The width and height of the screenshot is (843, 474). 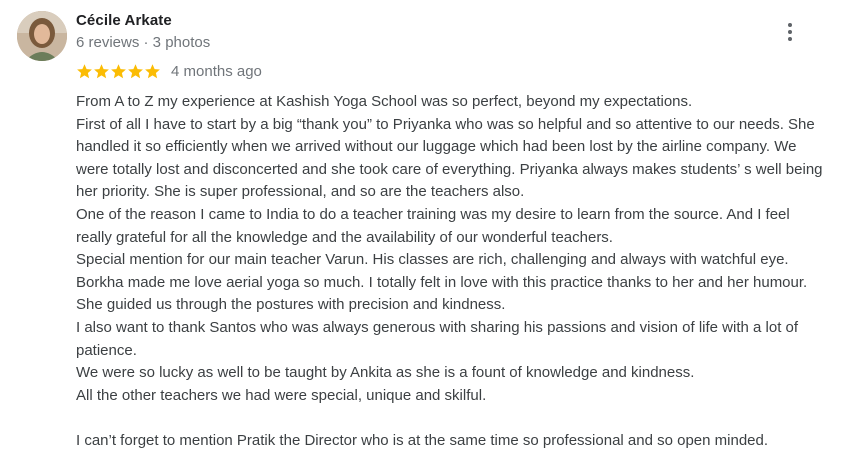 I want to click on star-rating, so click(x=118, y=71).